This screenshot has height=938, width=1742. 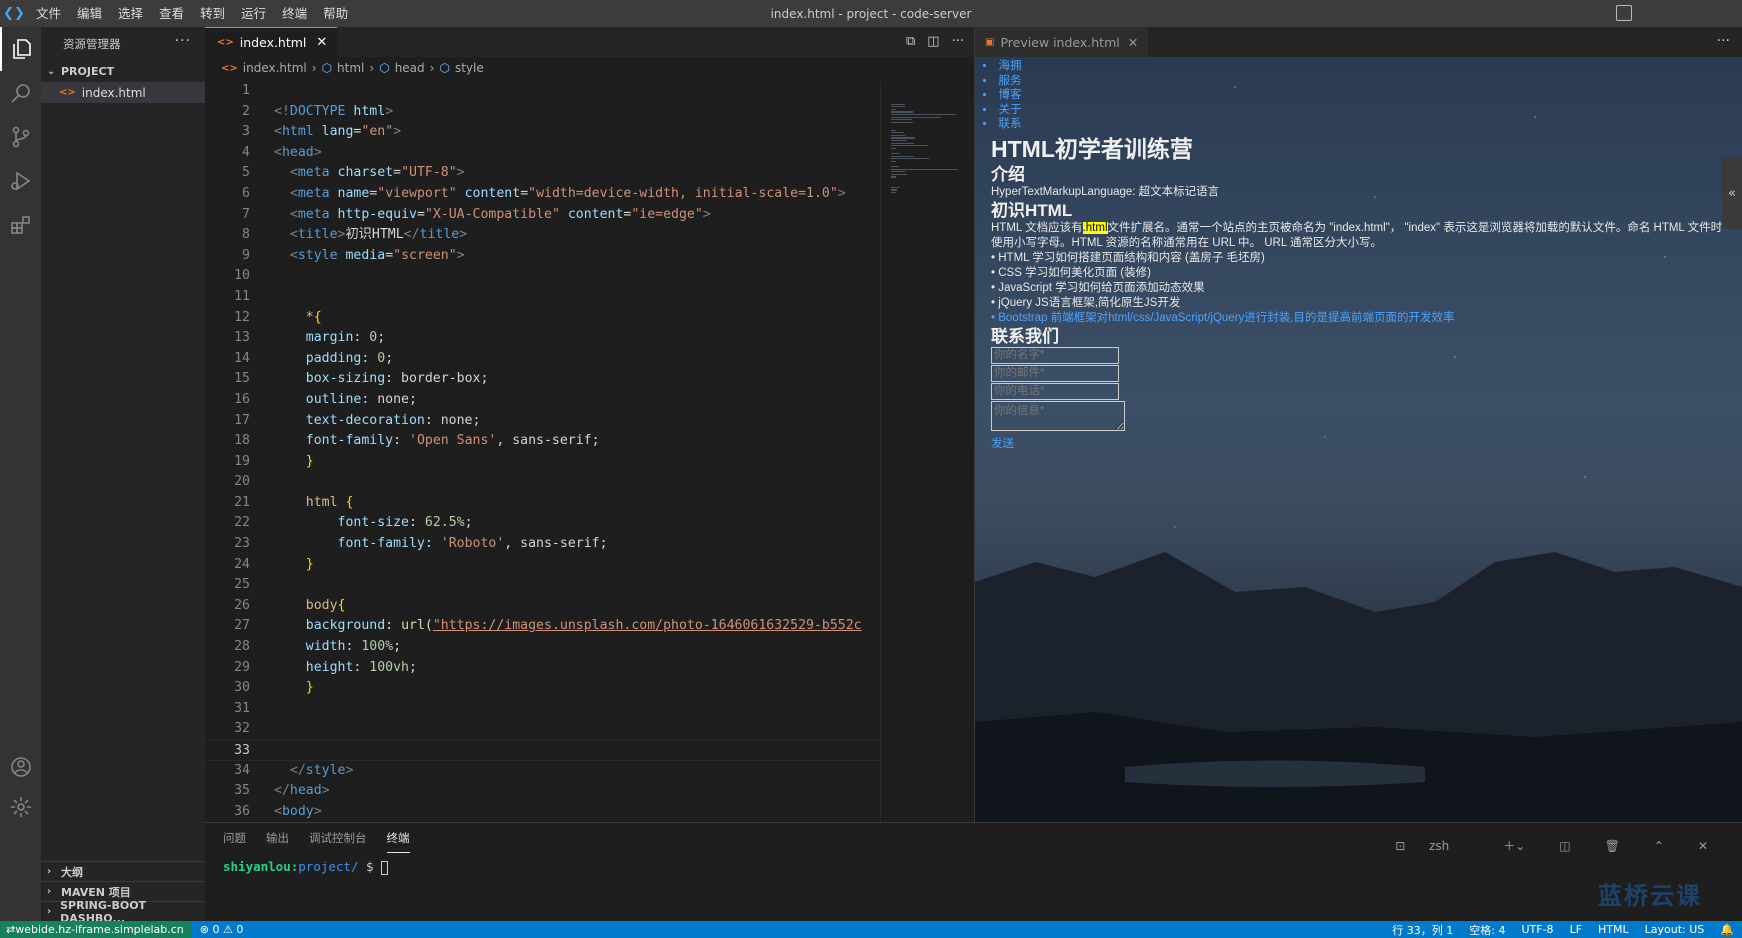 I want to click on menu-edit: 编辑, so click(x=89, y=13).